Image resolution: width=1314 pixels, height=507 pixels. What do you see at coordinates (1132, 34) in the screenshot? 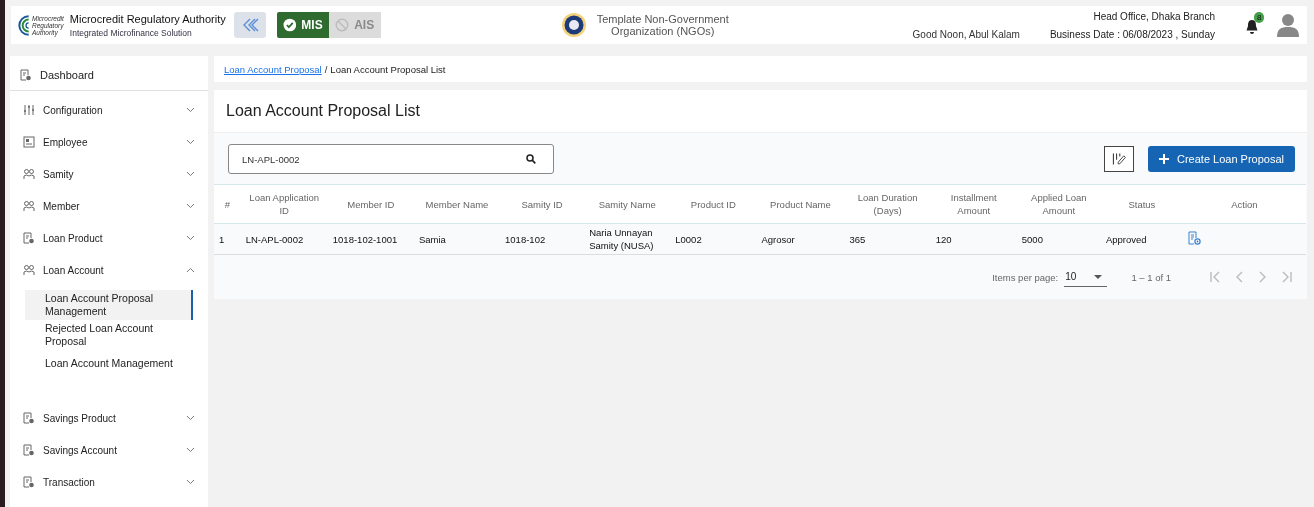
I see `business-date: Business Date : 06/08/2023 , Sunday` at bounding box center [1132, 34].